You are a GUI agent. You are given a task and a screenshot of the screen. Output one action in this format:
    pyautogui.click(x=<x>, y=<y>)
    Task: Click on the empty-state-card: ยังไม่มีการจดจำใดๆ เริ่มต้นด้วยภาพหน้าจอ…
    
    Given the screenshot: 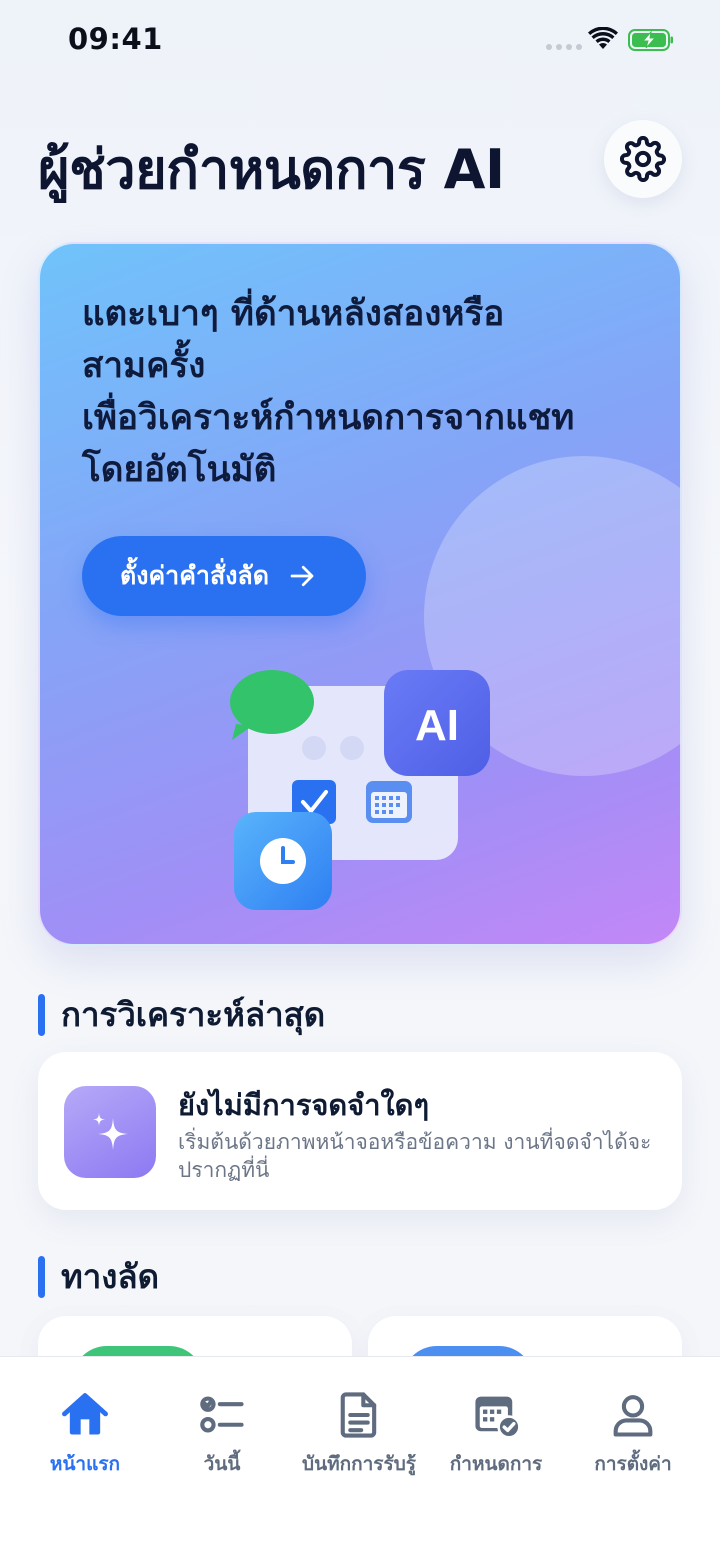 What is the action you would take?
    pyautogui.click(x=360, y=1131)
    